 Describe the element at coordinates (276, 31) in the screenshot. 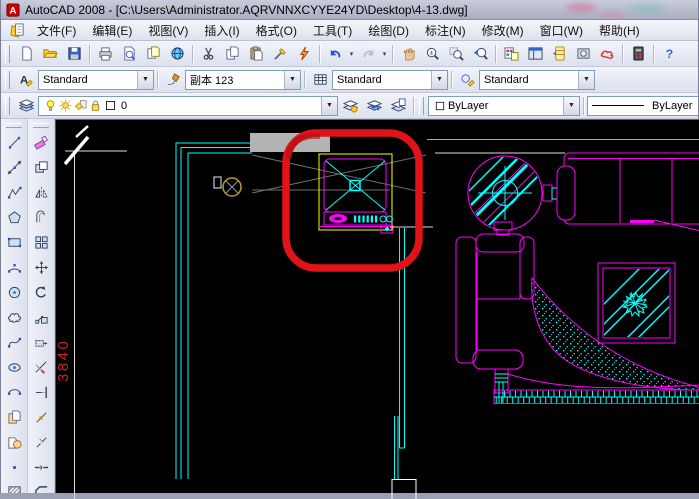

I see `menu-format: 格式(O)` at that location.